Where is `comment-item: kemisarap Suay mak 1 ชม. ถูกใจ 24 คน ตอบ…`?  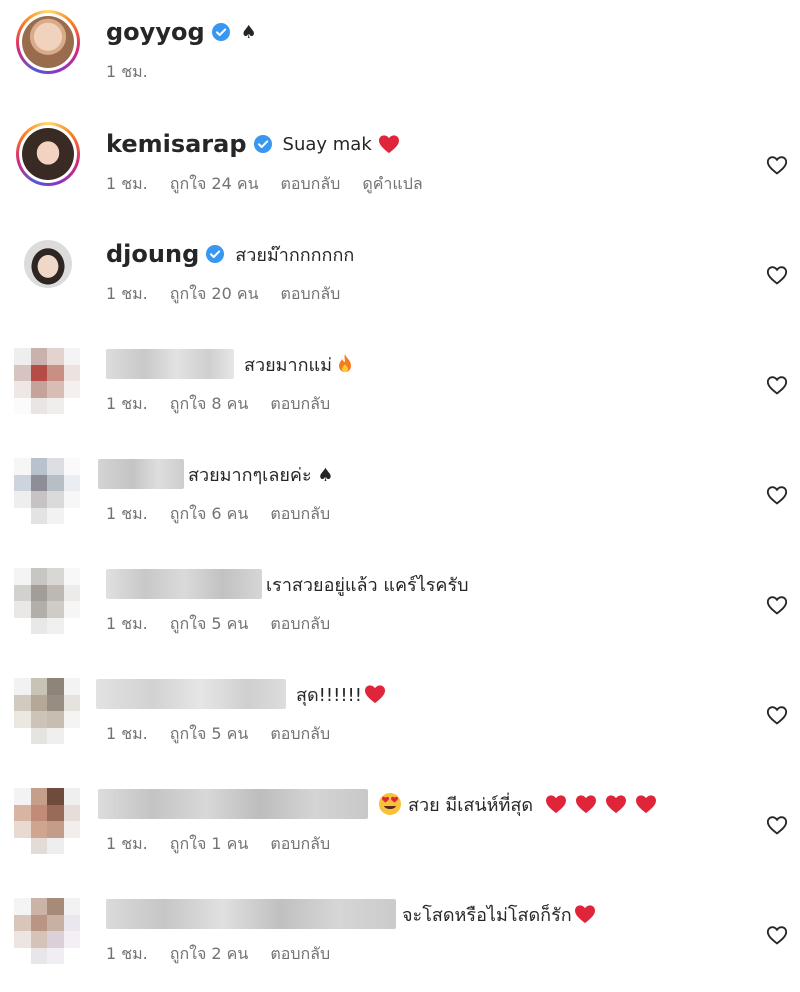 comment-item: kemisarap Suay mak 1 ชม. ถูกใจ 24 คน ตอบ… is located at coordinates (400, 167).